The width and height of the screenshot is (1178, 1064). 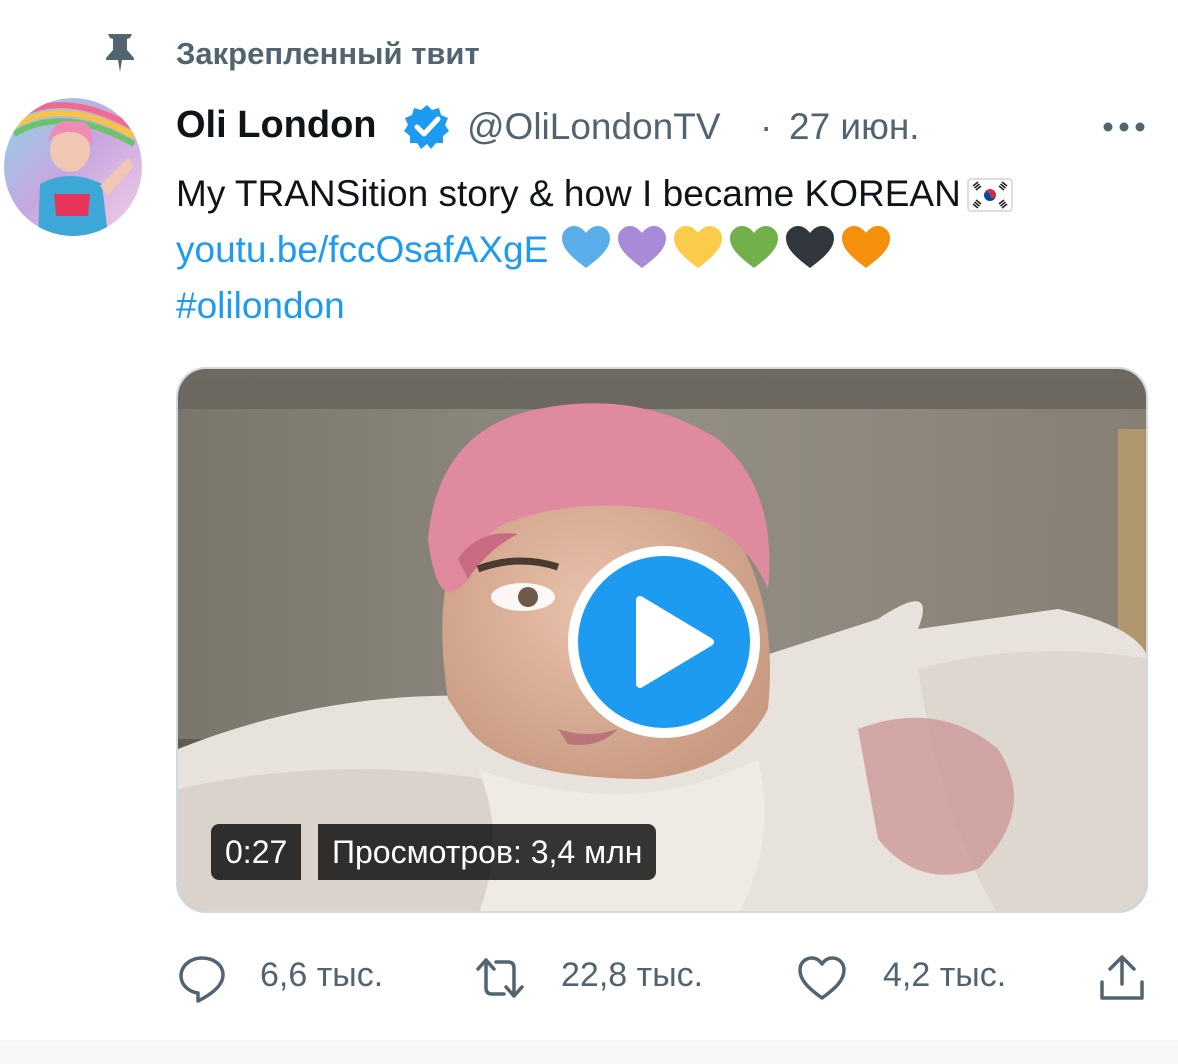 I want to click on pin-icon, so click(x=120, y=53).